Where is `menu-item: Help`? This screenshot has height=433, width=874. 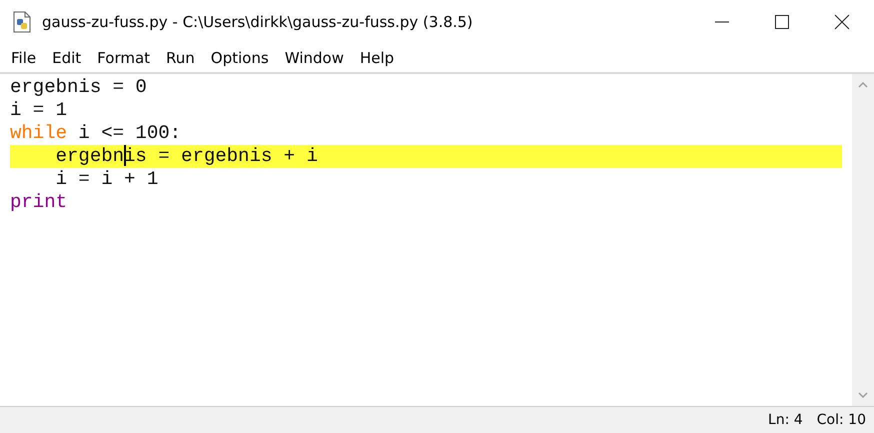
menu-item: Help is located at coordinates (377, 58).